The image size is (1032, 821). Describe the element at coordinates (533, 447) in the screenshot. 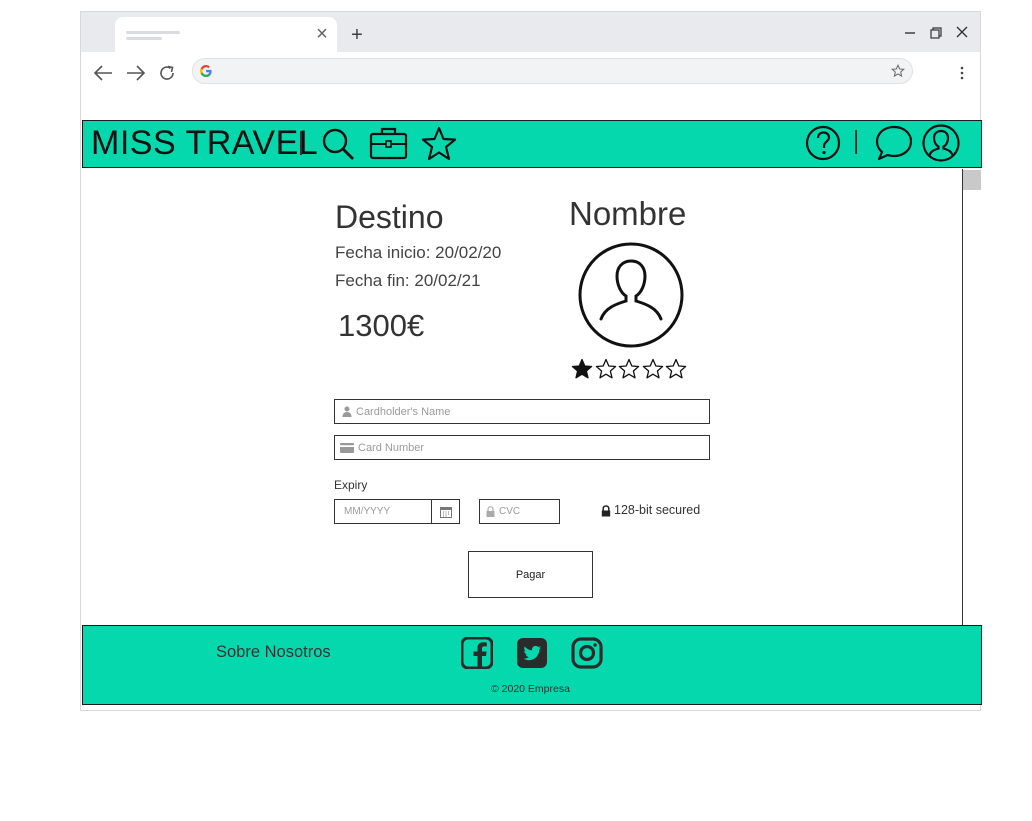

I see `card-number-input` at that location.